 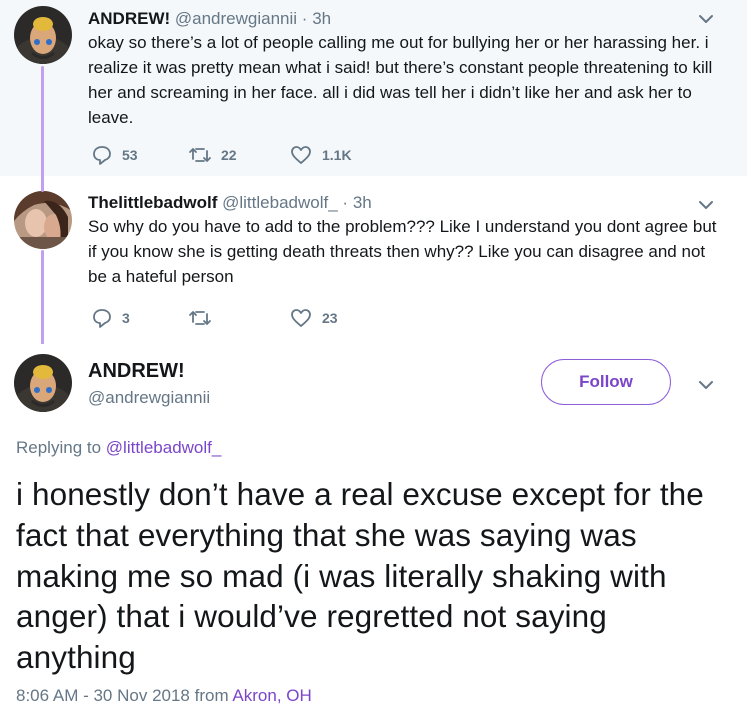 What do you see at coordinates (126, 318) in the screenshot?
I see `reply-count: 3` at bounding box center [126, 318].